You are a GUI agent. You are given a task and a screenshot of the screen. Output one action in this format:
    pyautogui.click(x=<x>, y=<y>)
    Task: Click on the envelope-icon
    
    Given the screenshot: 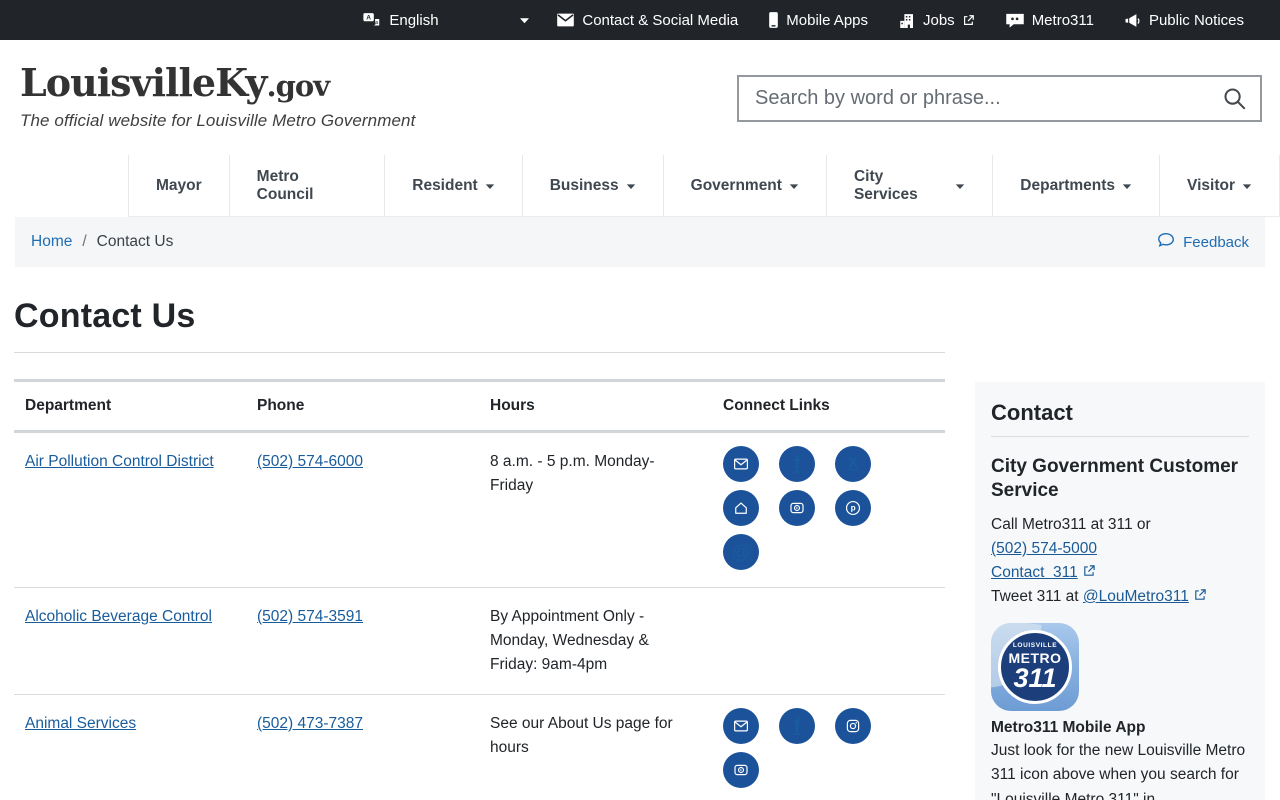 What is the action you would take?
    pyautogui.click(x=565, y=20)
    